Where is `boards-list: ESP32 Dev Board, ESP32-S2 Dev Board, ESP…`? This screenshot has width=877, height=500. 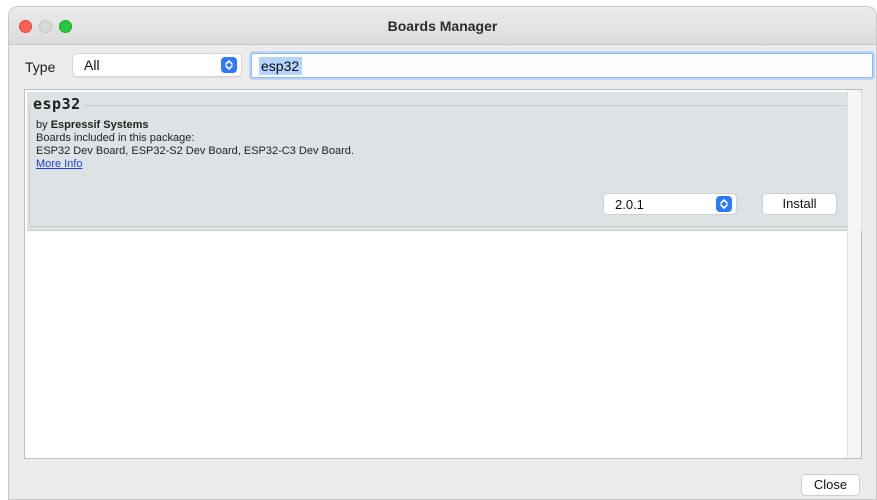
boards-list: ESP32 Dev Board, ESP32-S2 Dev Board, ESP… is located at coordinates (195, 151).